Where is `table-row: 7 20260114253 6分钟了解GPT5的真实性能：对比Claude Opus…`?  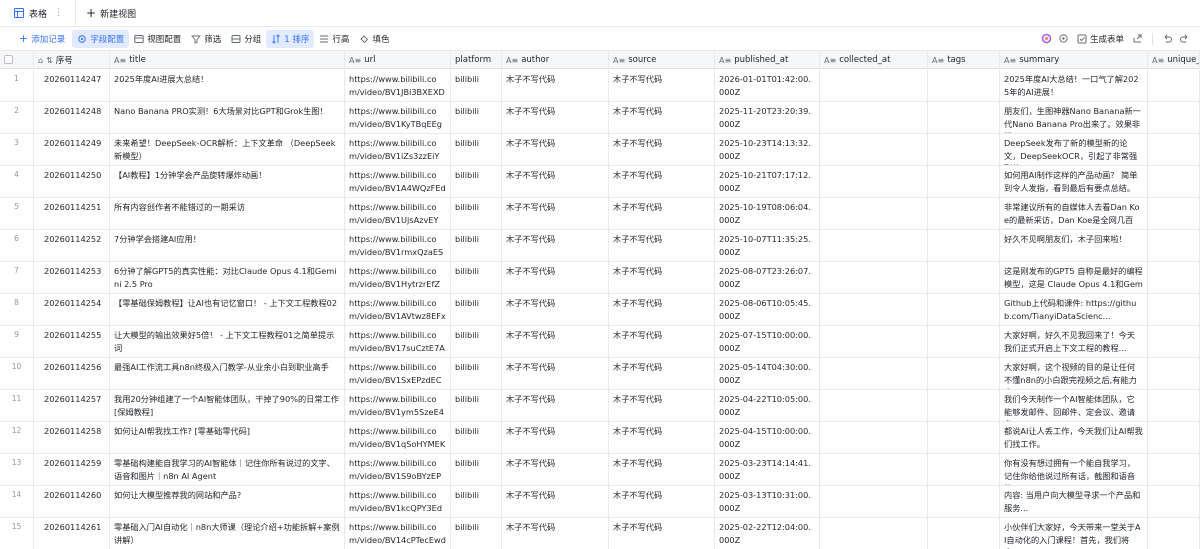
table-row: 7 20260114253 6分钟了解GPT5的真实性能：对比Claude Opus… is located at coordinates (600, 278).